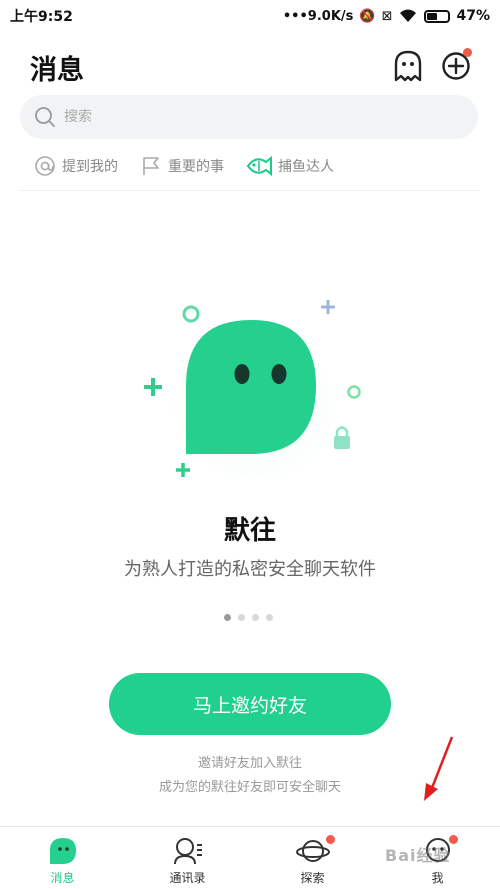  I want to click on flag-icon, so click(151, 166).